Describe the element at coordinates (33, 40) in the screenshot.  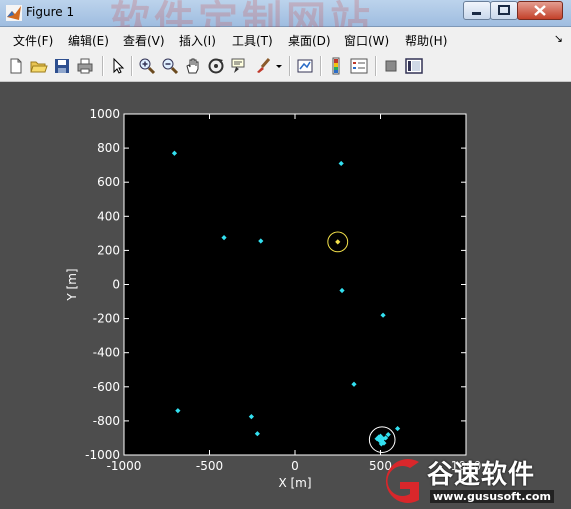
I see `menu-file: 文件(F)` at that location.